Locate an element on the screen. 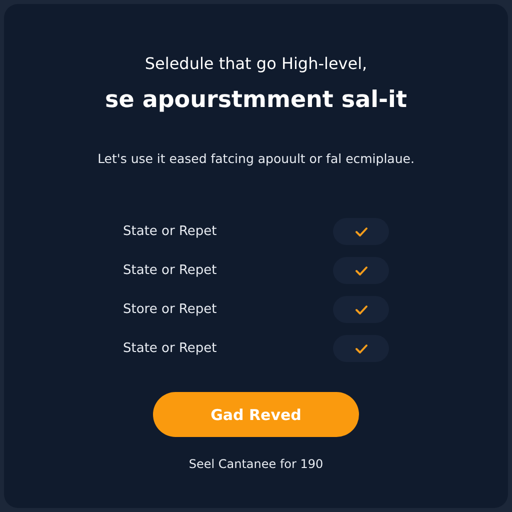 This screenshot has height=512, width=512. option-label: Store or Repet is located at coordinates (170, 309).